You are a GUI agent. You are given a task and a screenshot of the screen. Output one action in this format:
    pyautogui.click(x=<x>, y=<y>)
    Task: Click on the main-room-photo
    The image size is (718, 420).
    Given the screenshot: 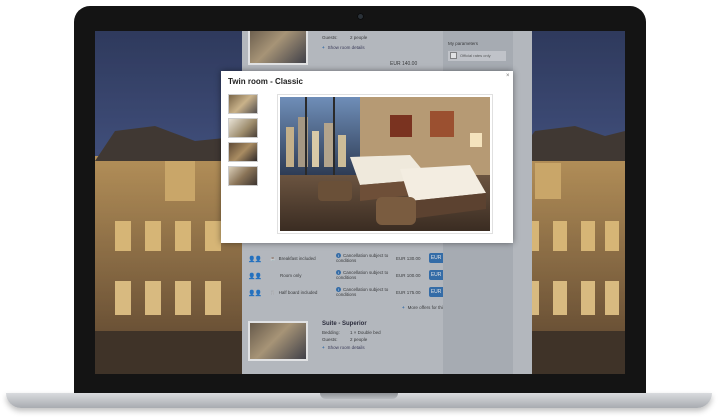 What is the action you would take?
    pyautogui.click(x=385, y=164)
    